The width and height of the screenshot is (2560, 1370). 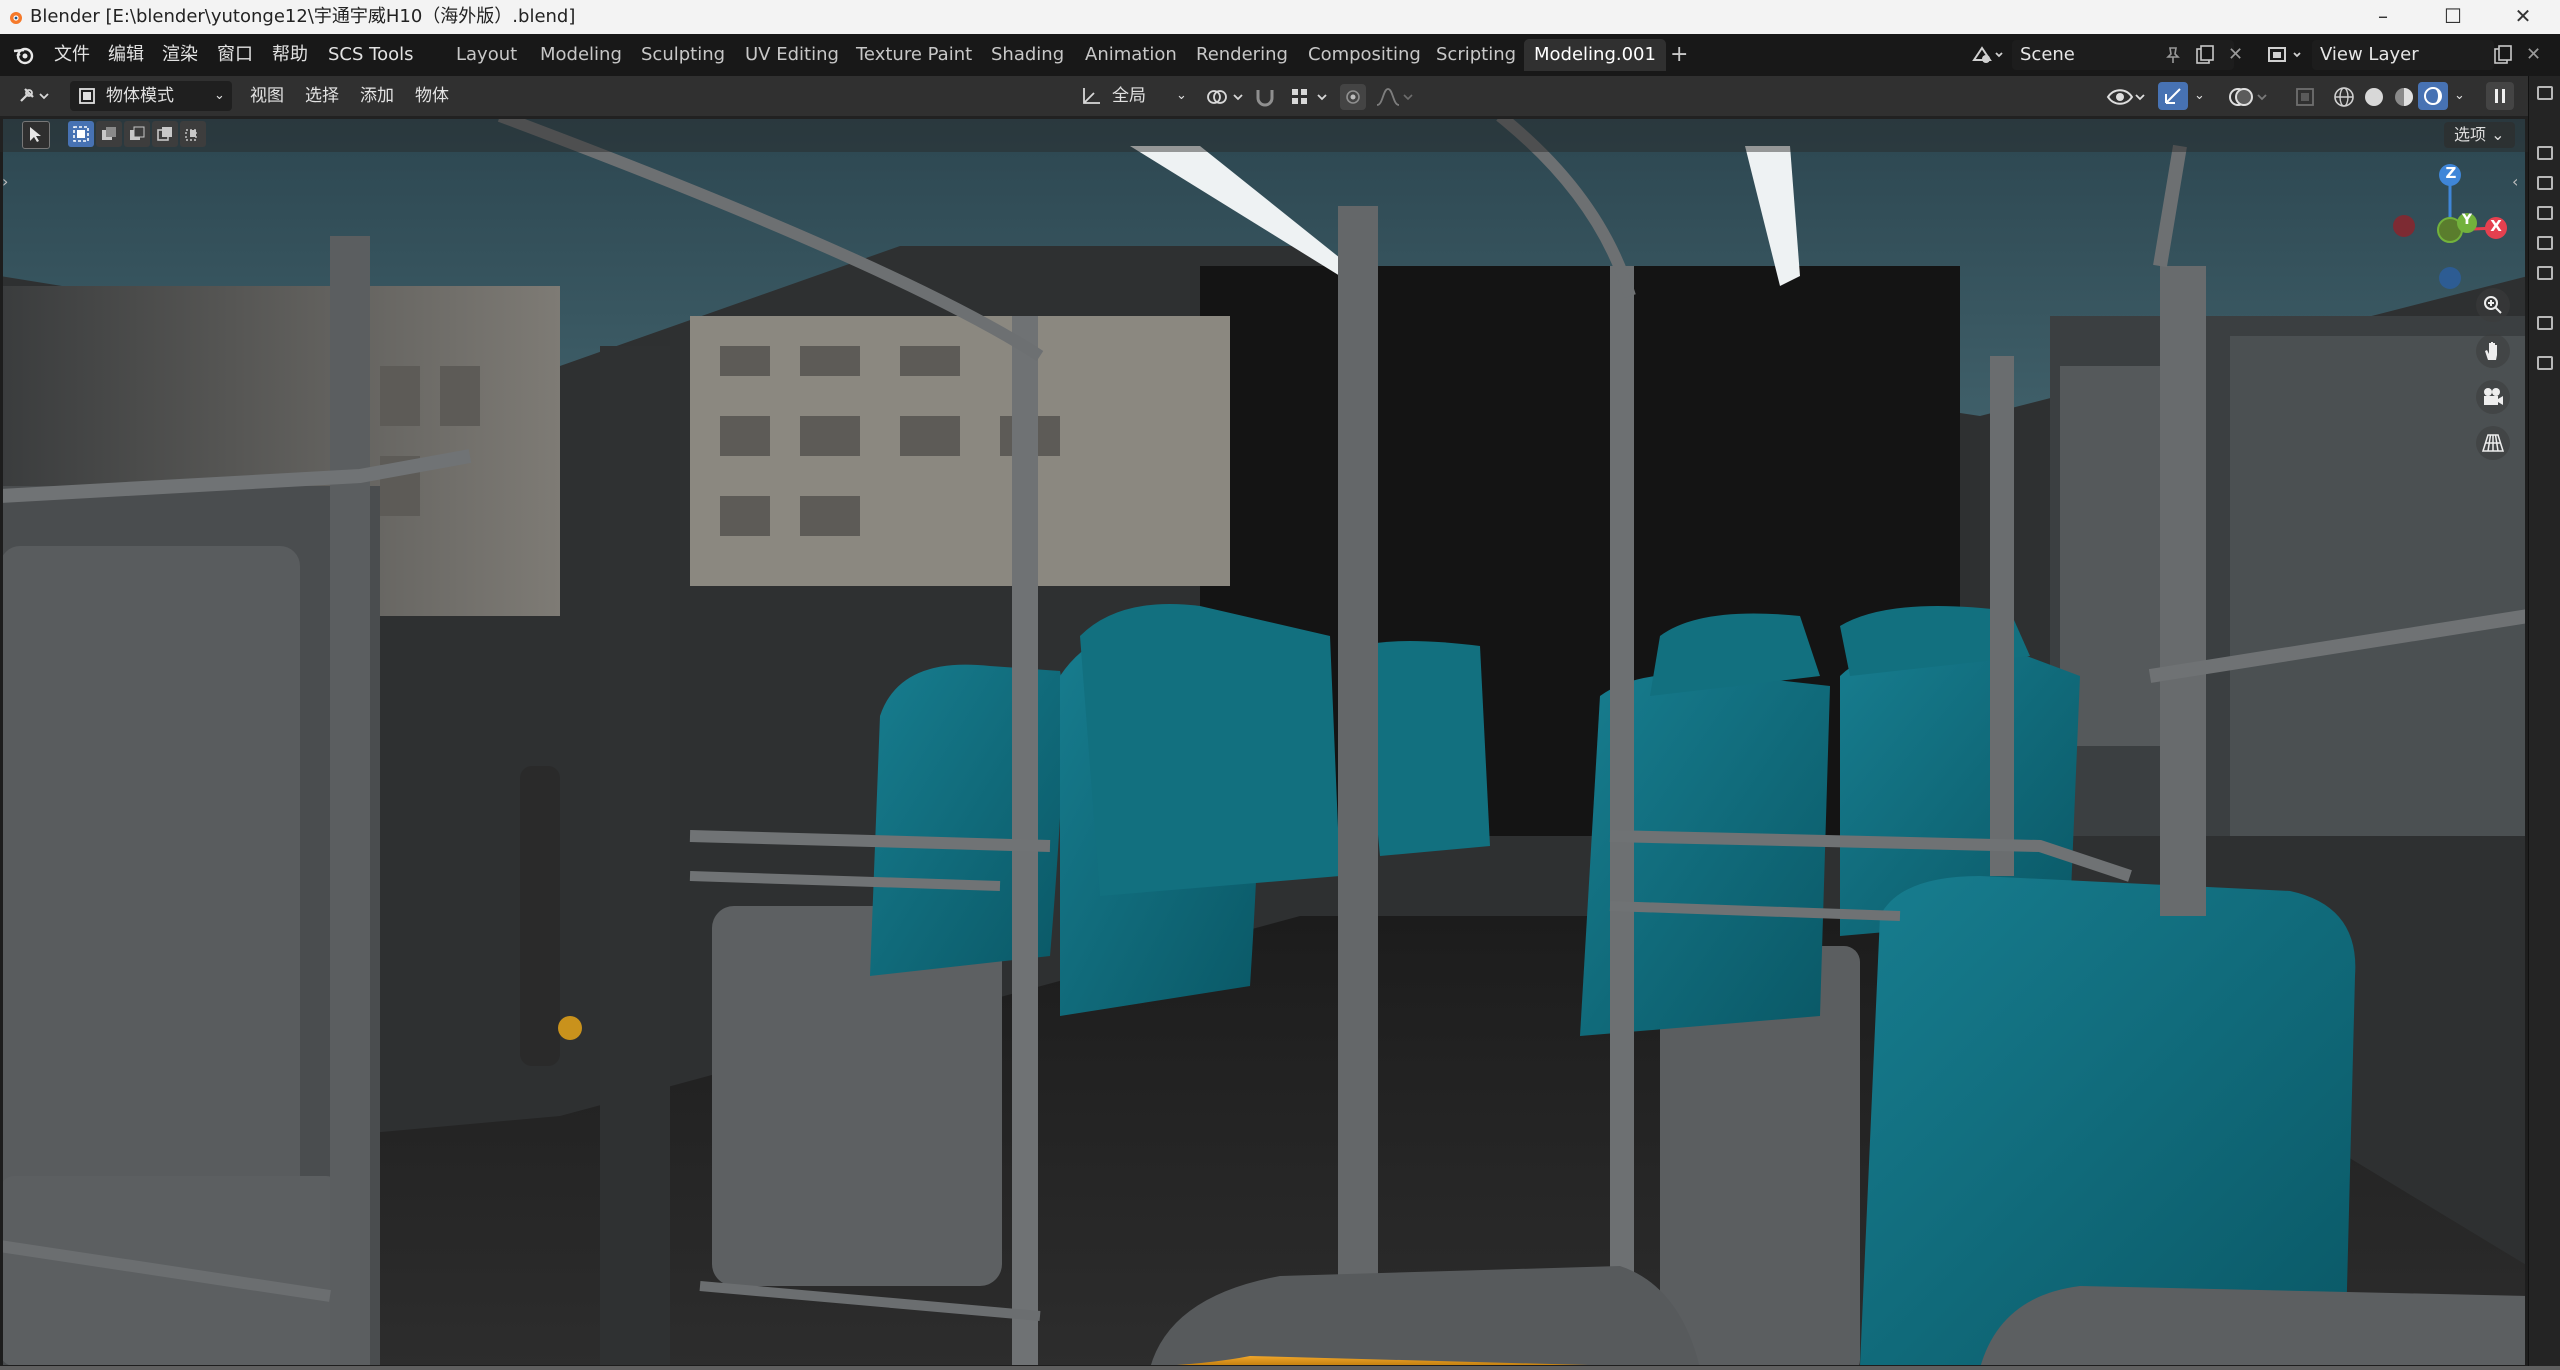 What do you see at coordinates (2545, 153) in the screenshot?
I see `tool-tab-icon` at bounding box center [2545, 153].